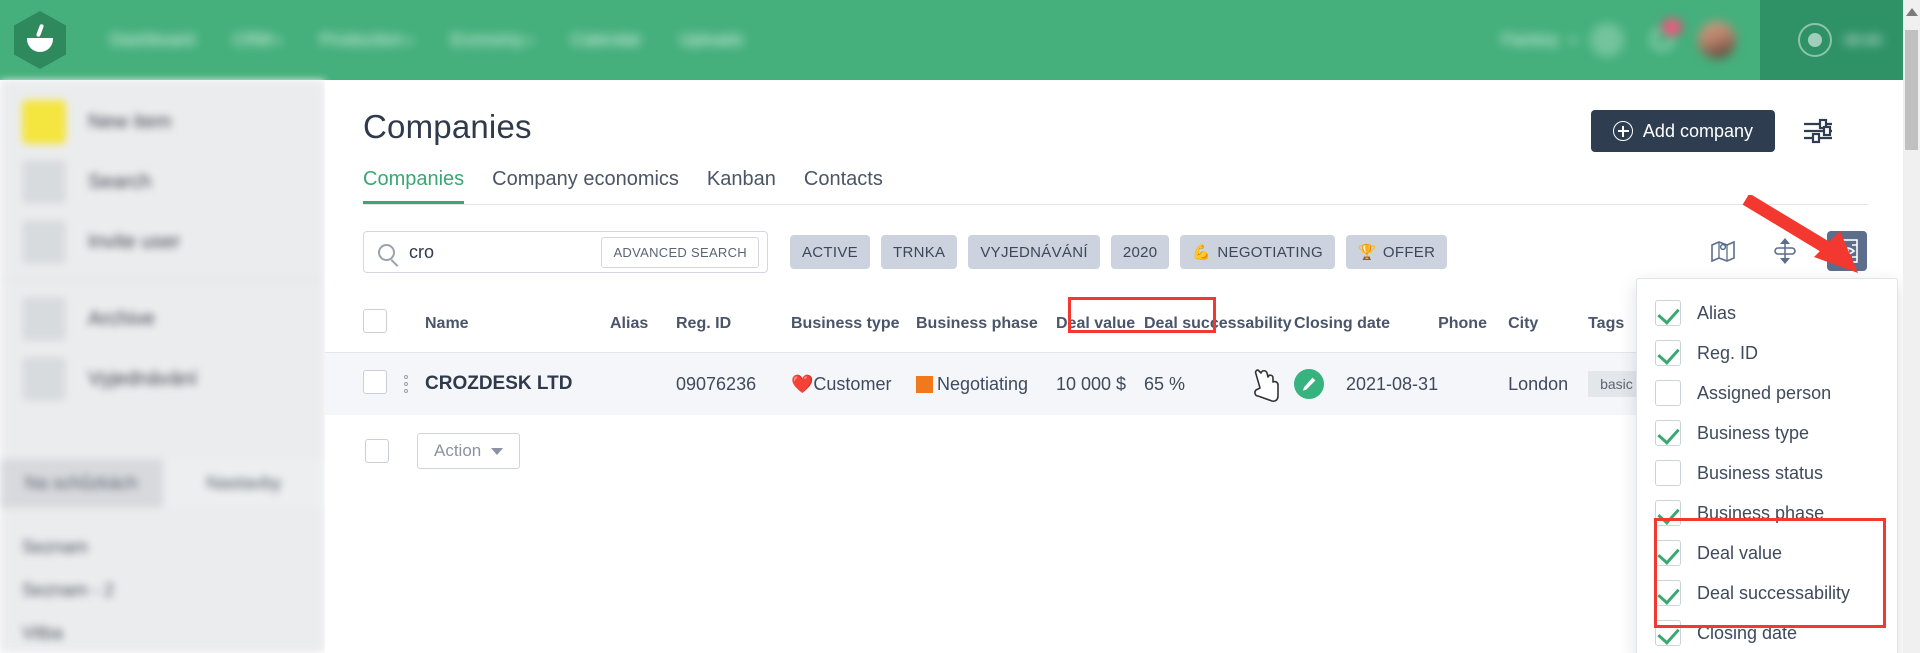  Describe the element at coordinates (1664, 38) in the screenshot. I see `notifications-button: 12` at that location.